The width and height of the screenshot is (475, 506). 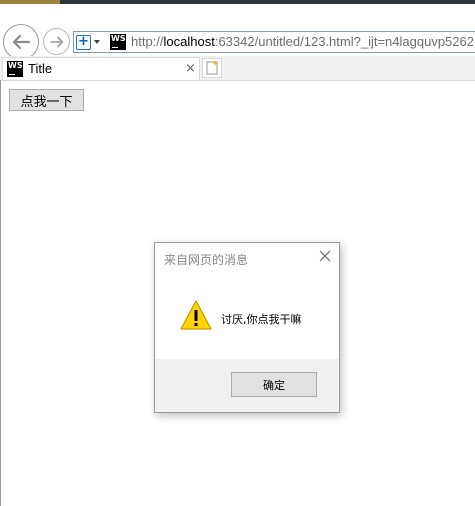 I want to click on ok-button: 确定, so click(x=274, y=384).